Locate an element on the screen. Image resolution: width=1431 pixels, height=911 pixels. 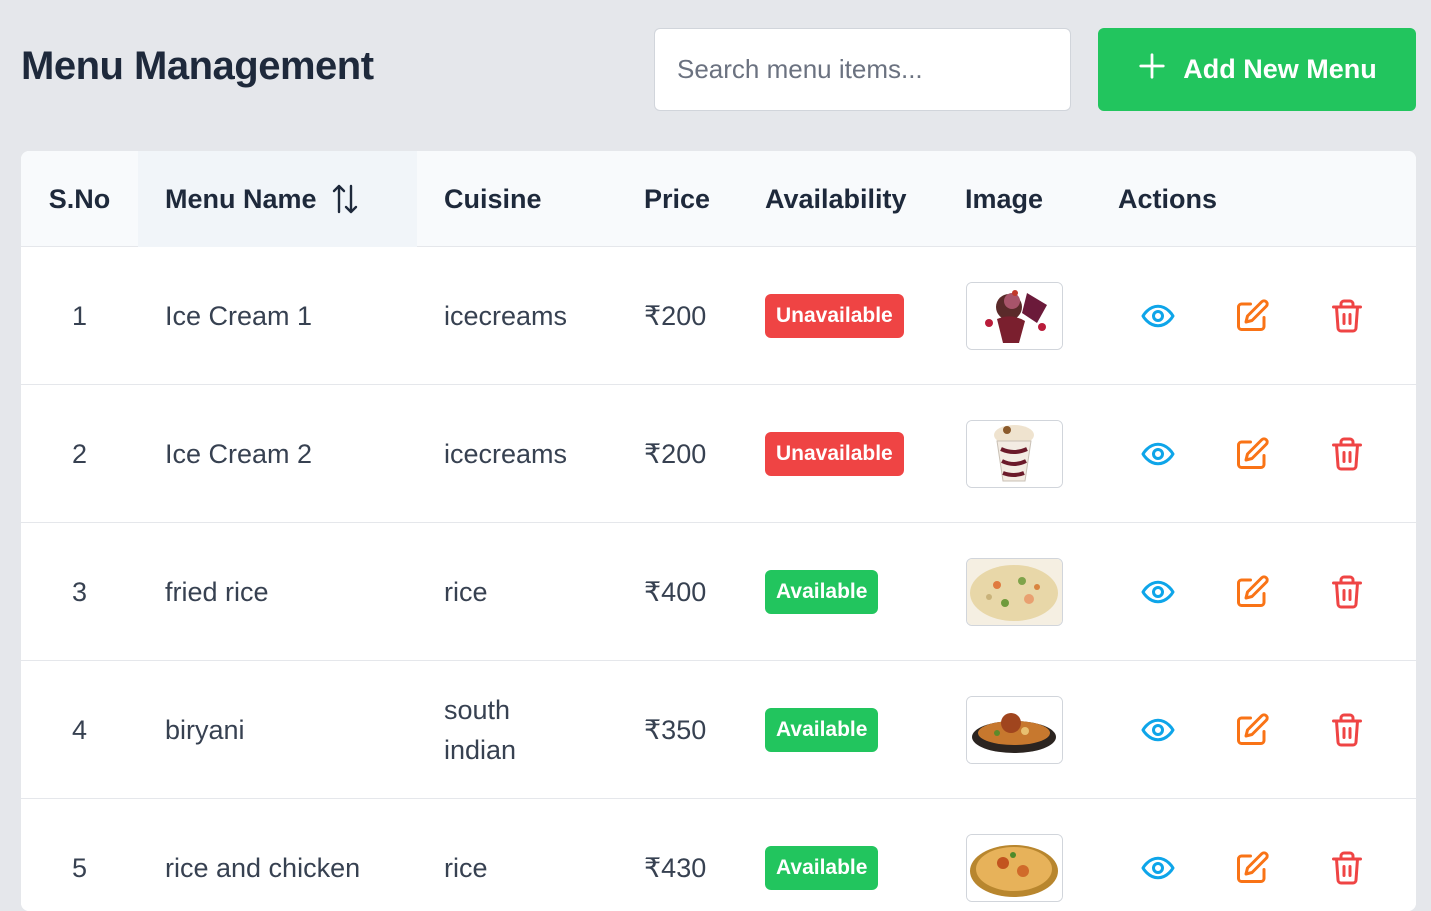
add-new-menu-label: Add New Menu is located at coordinates (1280, 69).